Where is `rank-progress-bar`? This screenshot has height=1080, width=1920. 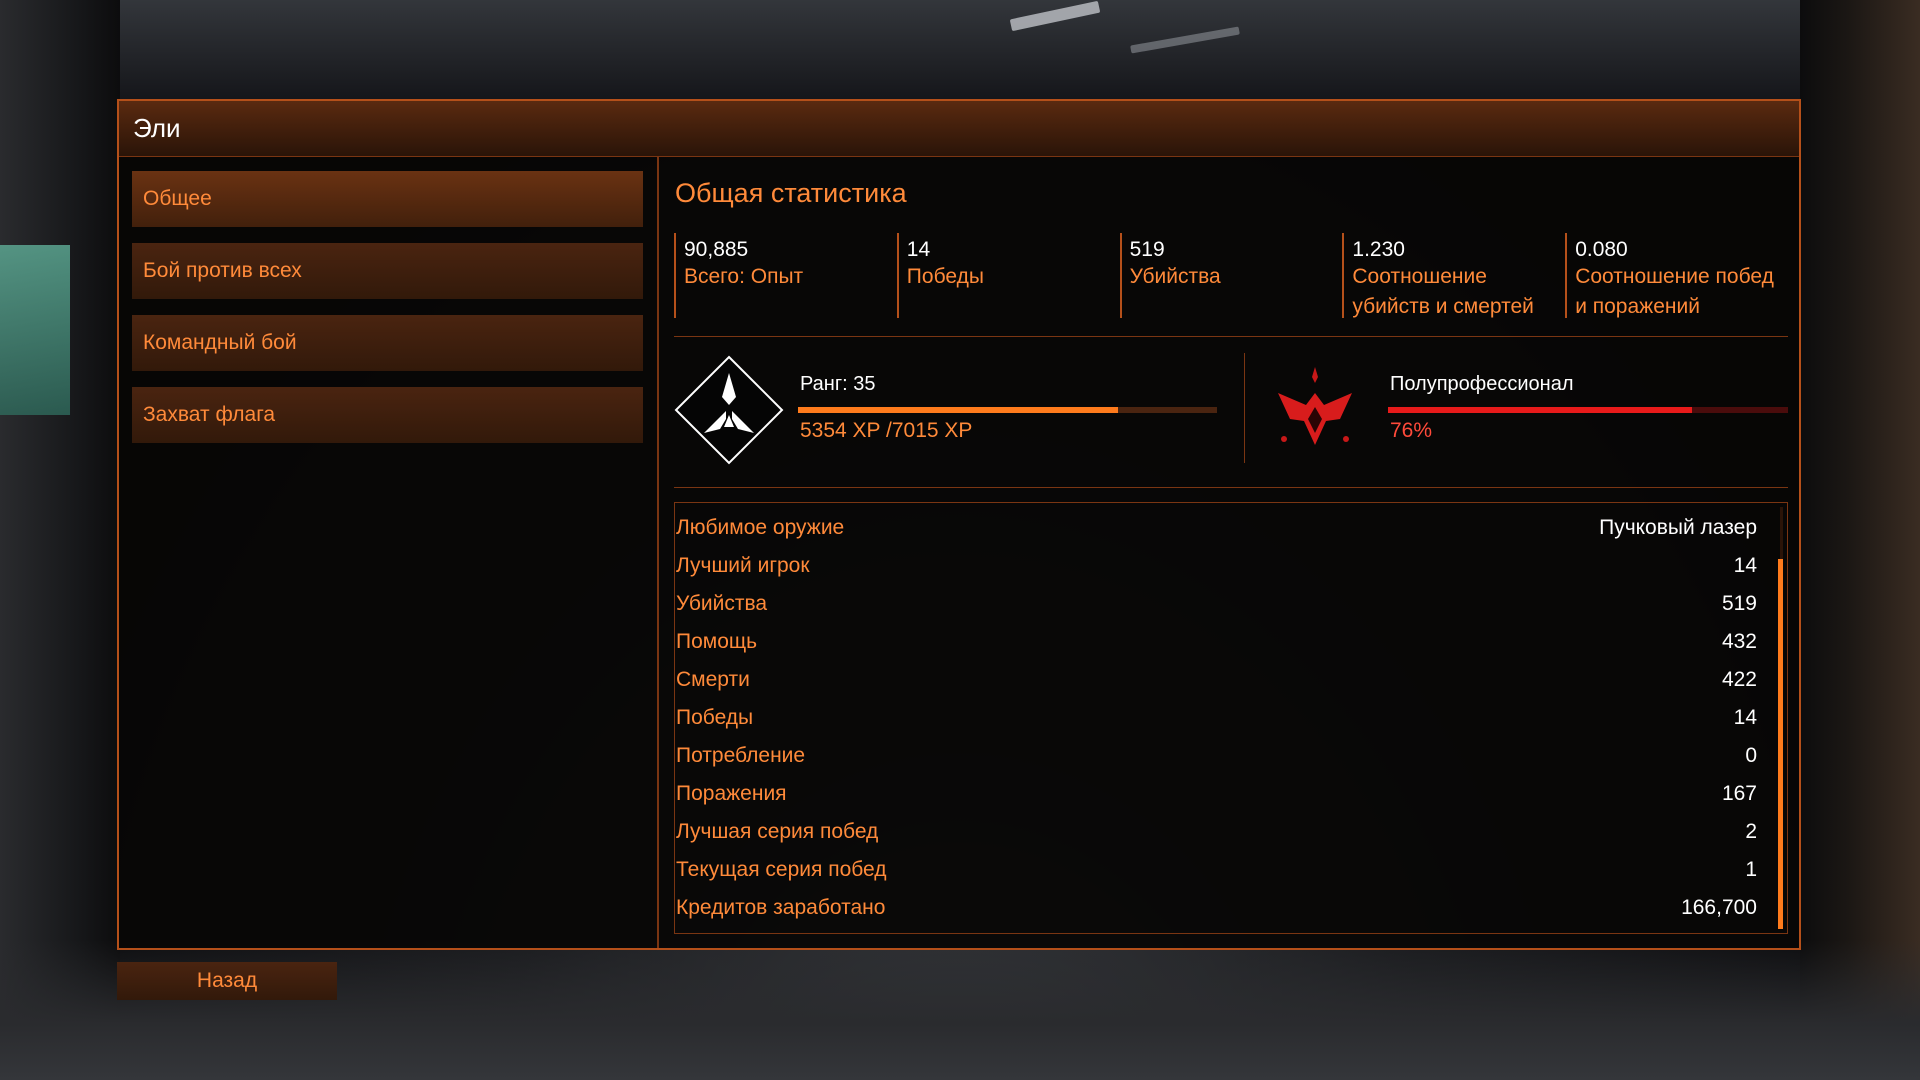 rank-progress-bar is located at coordinates (1007, 410).